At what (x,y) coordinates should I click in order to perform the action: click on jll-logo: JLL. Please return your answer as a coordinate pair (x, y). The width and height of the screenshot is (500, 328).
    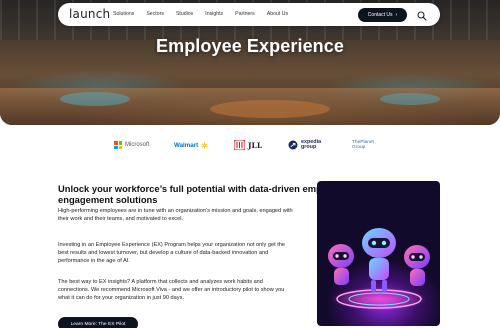
    Looking at the image, I should click on (248, 145).